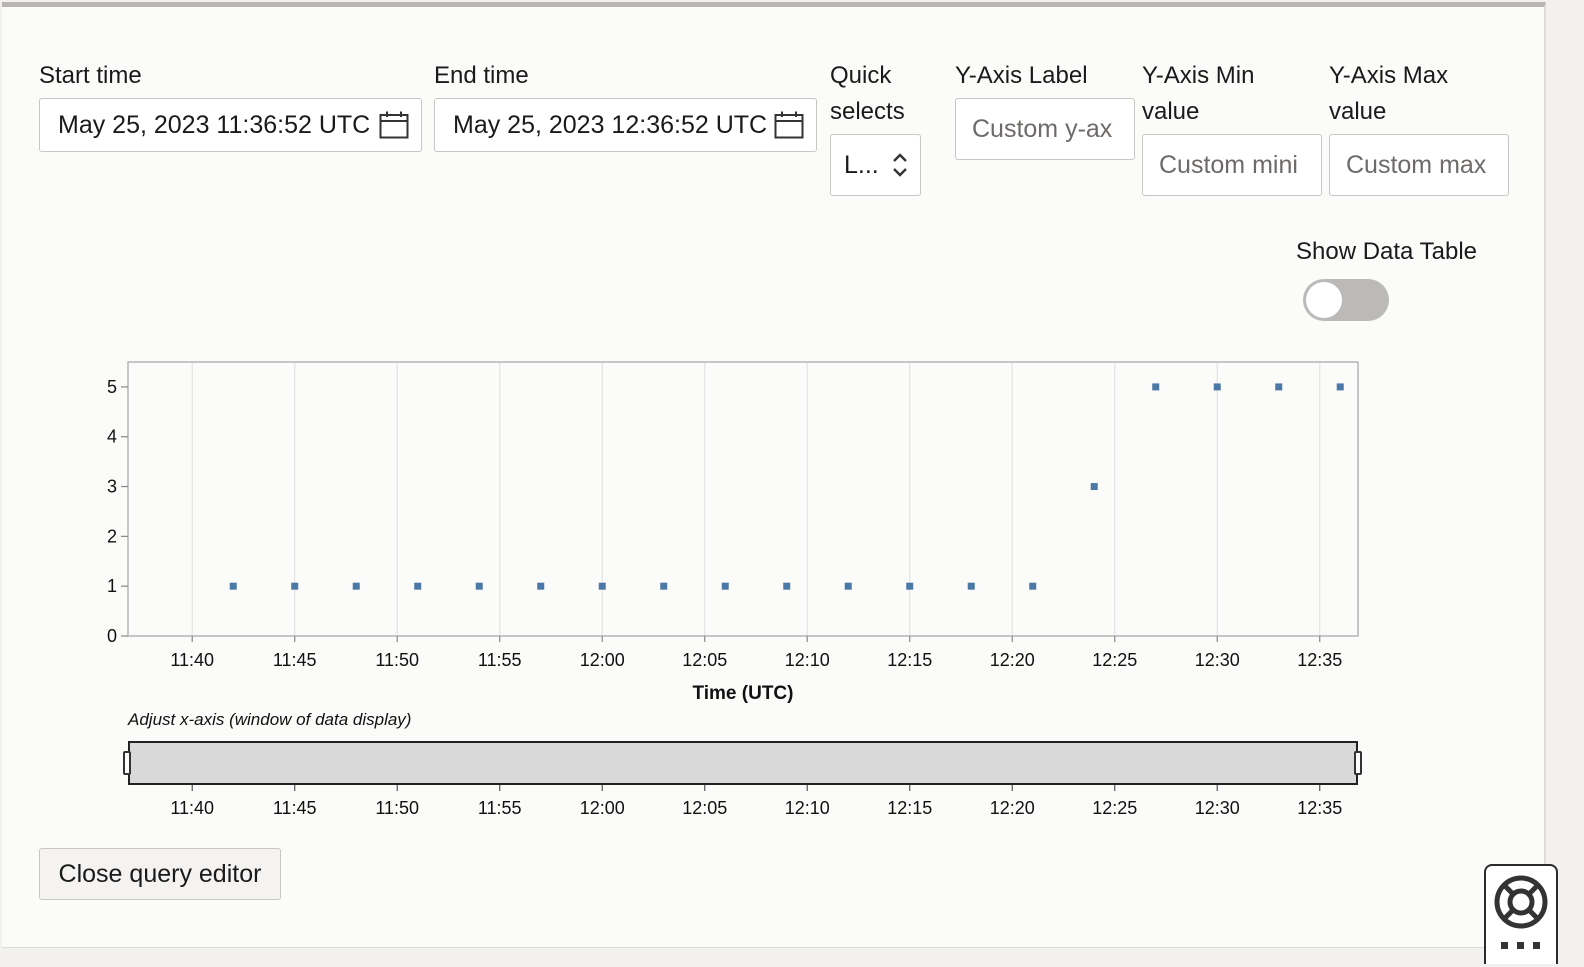 The height and width of the screenshot is (967, 1584). What do you see at coordinates (160, 874) in the screenshot?
I see `close-query-editor-button: Close query editor` at bounding box center [160, 874].